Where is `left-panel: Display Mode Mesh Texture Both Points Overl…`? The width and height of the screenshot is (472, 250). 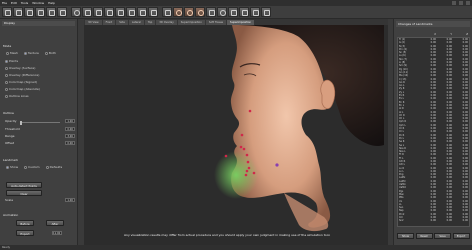 left-panel: Display Mode Mesh Texture Both Points Overl… is located at coordinates (39, 132).